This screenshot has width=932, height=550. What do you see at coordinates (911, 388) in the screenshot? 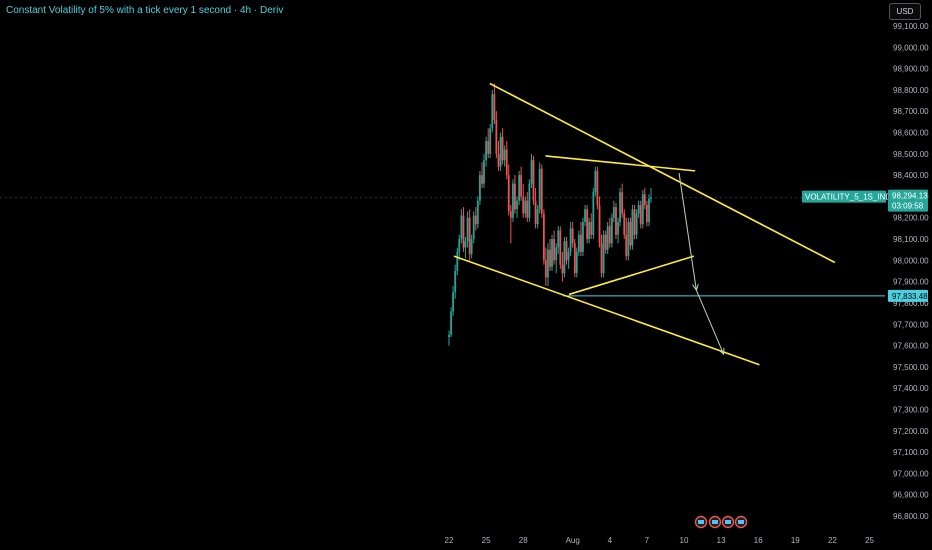
I see `y-tick-label: 97,400.00` at bounding box center [911, 388].